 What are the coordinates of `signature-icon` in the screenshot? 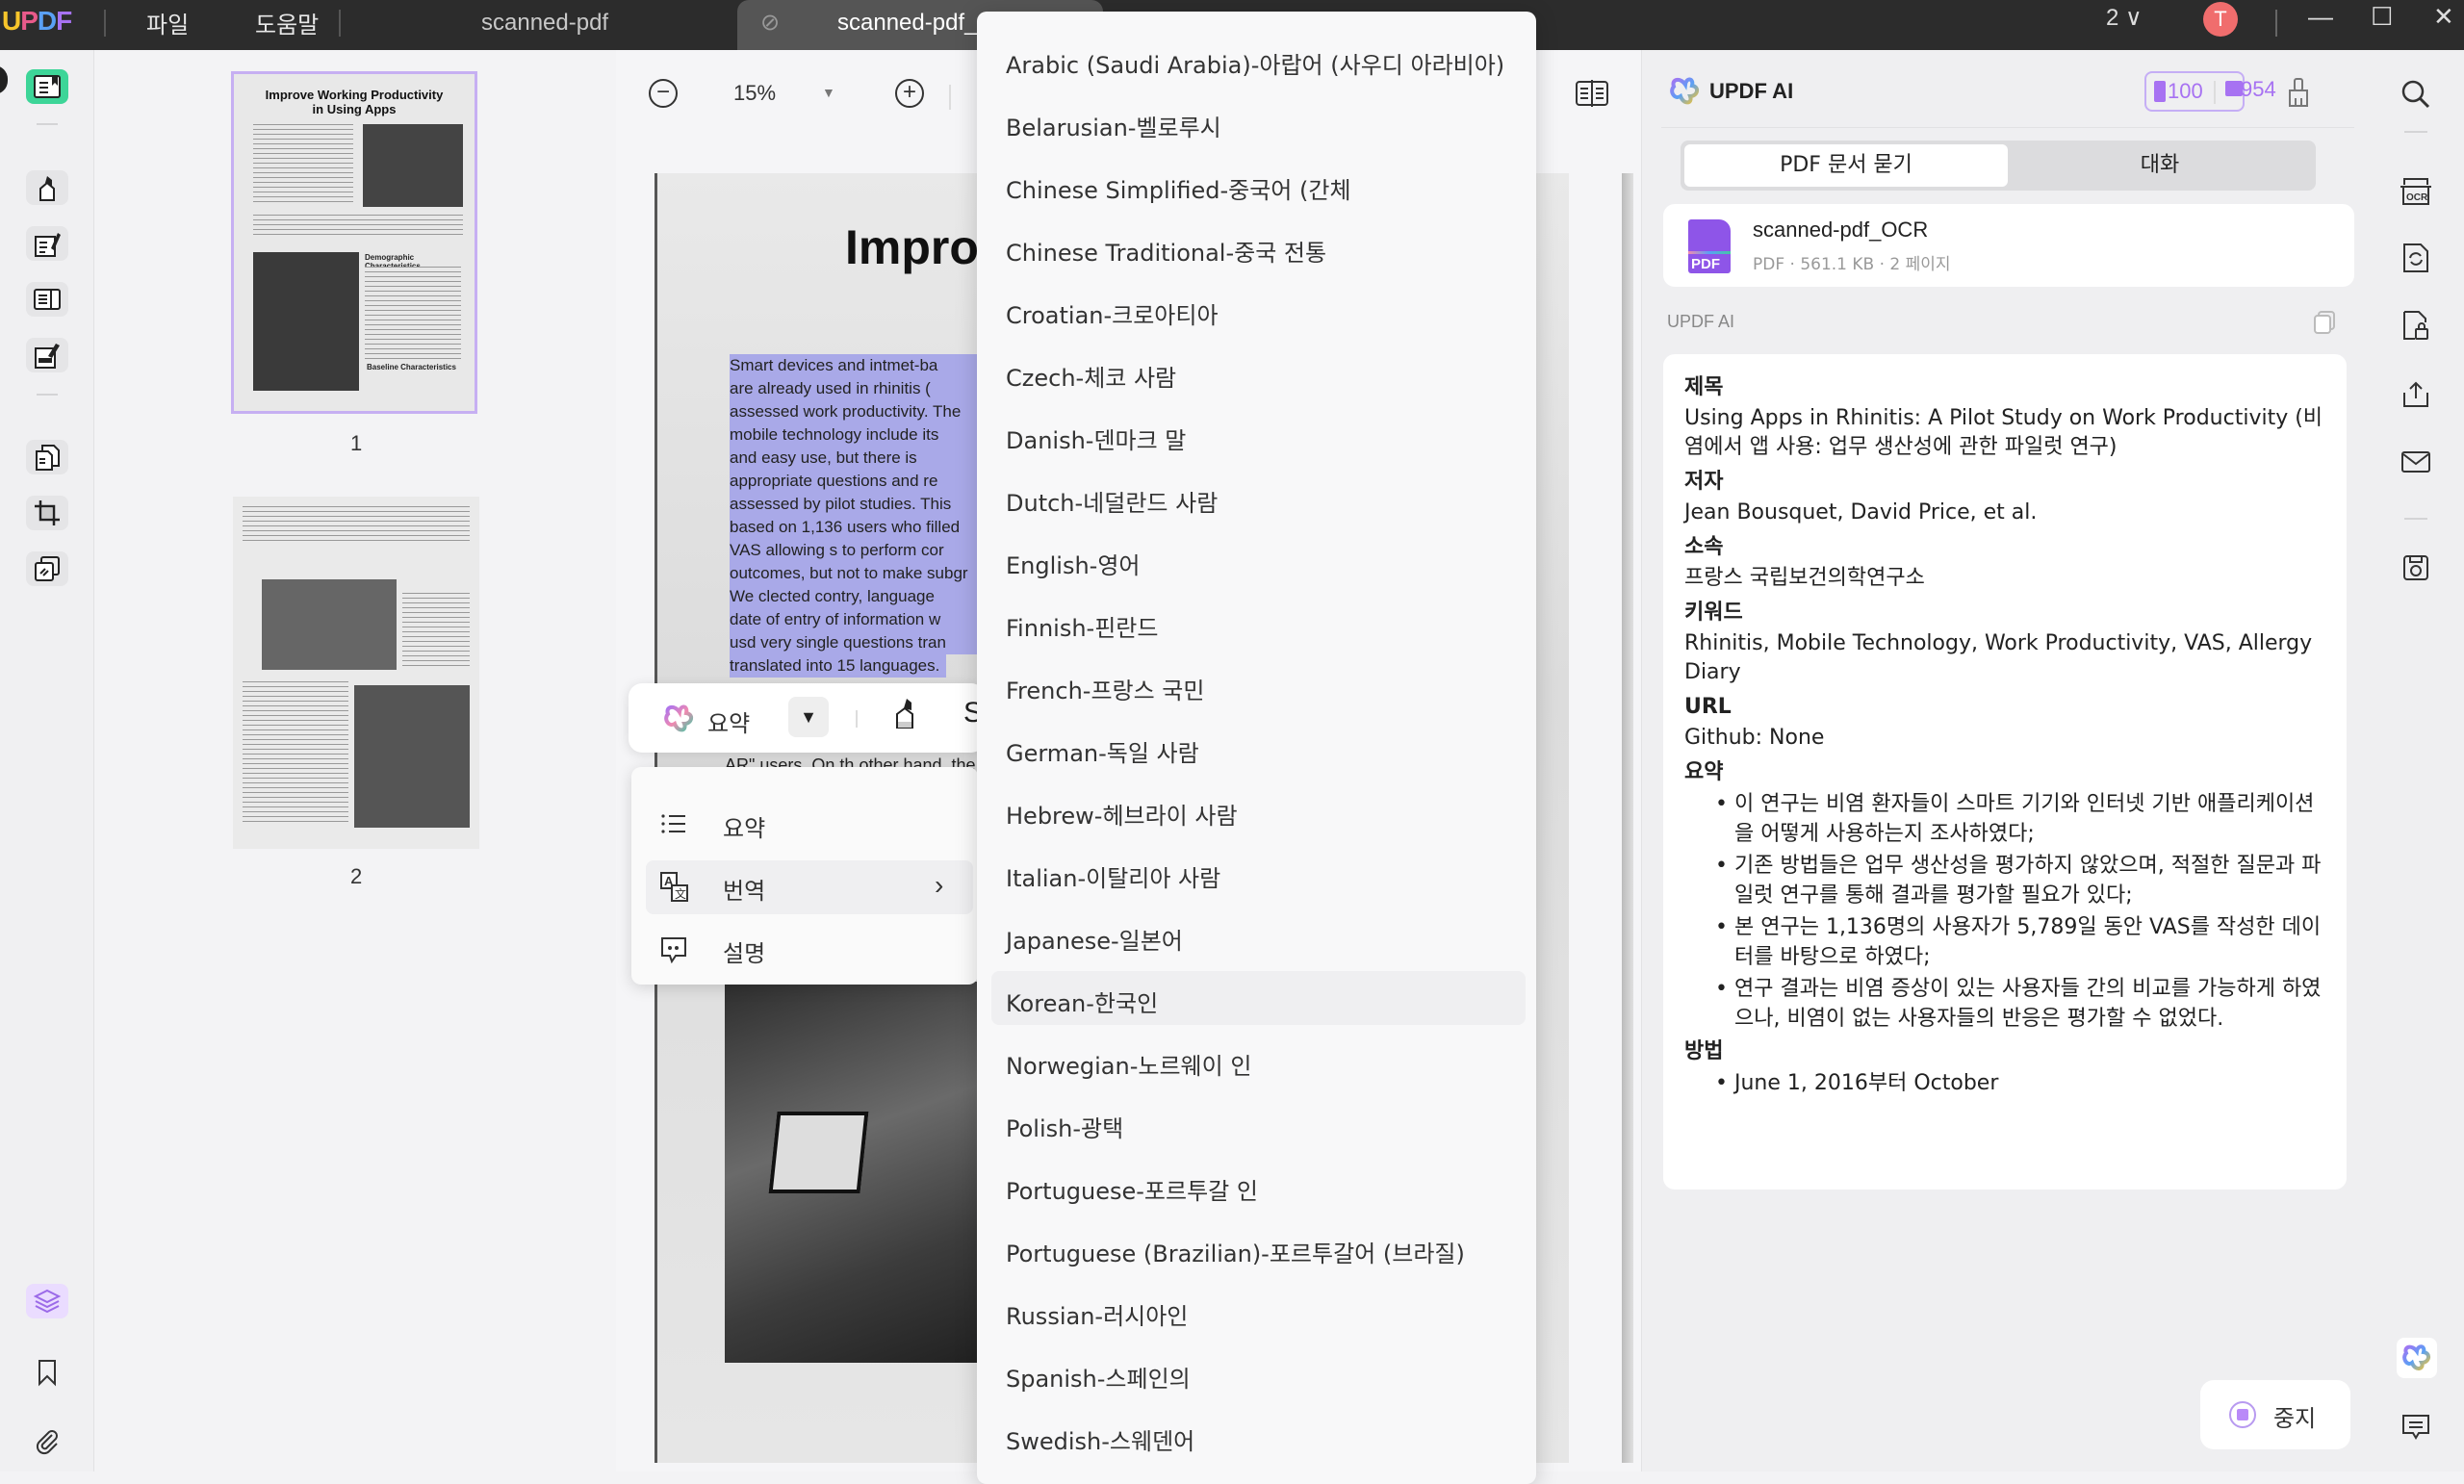 It's located at (47, 357).